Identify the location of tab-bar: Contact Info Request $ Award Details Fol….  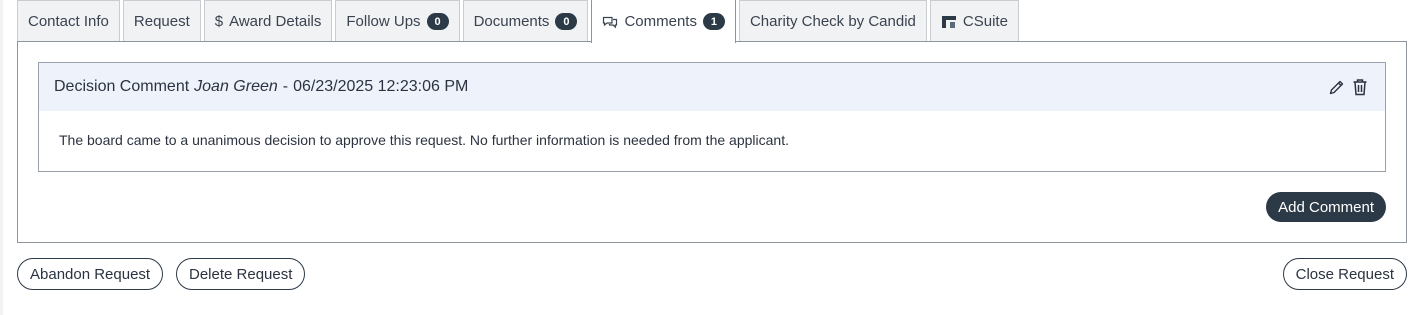
(518, 21).